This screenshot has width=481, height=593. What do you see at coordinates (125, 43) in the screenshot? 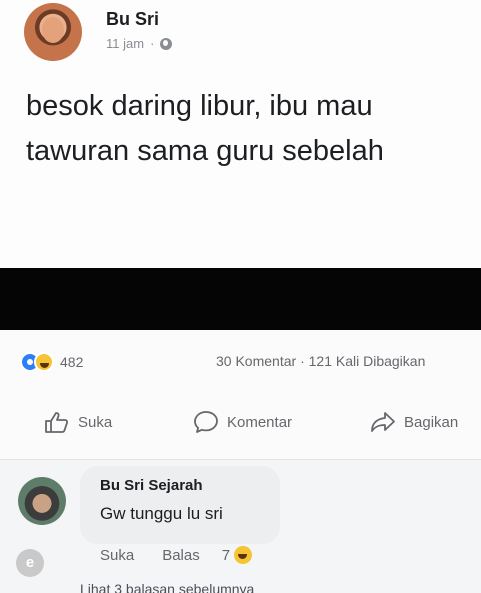
I see `post-time: 11 jam` at bounding box center [125, 43].